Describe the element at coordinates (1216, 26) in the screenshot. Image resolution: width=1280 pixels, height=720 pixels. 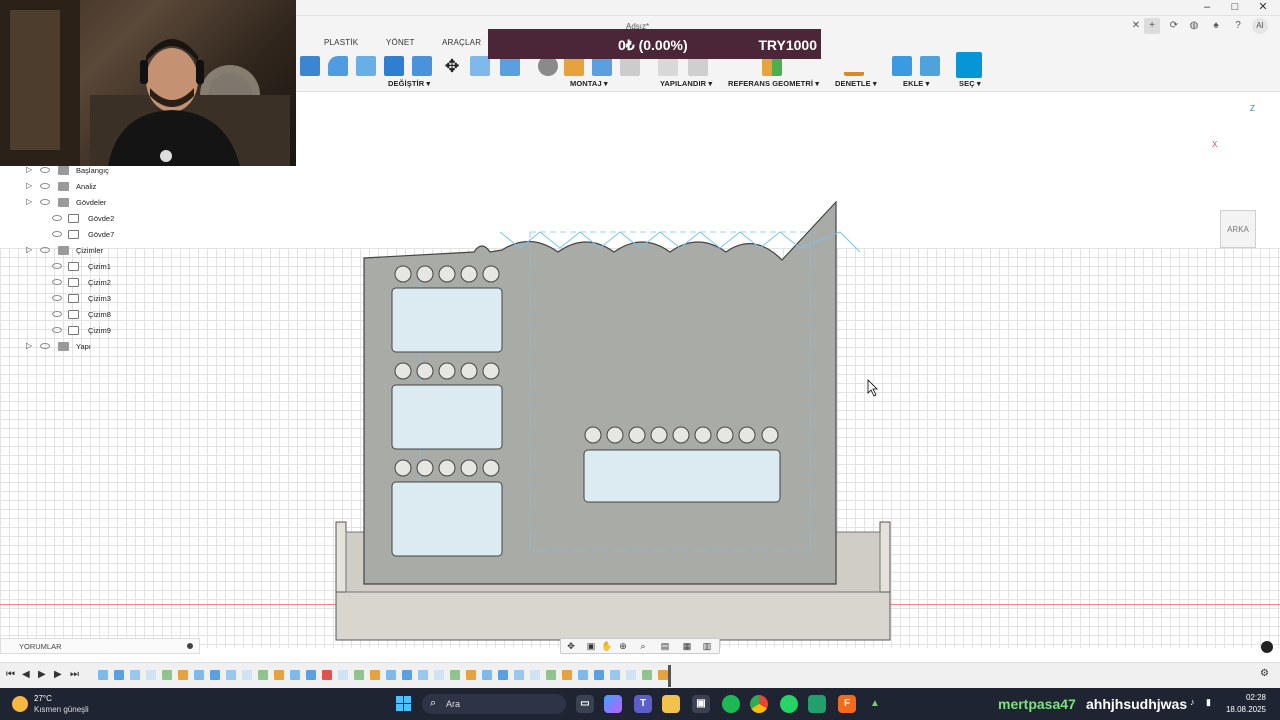
I see `notification-icon: ♠` at that location.